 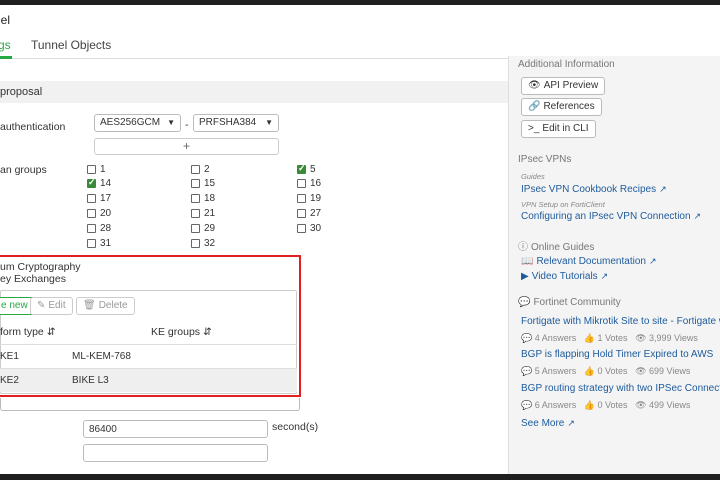 I want to click on book-icon: 📖, so click(x=527, y=261).